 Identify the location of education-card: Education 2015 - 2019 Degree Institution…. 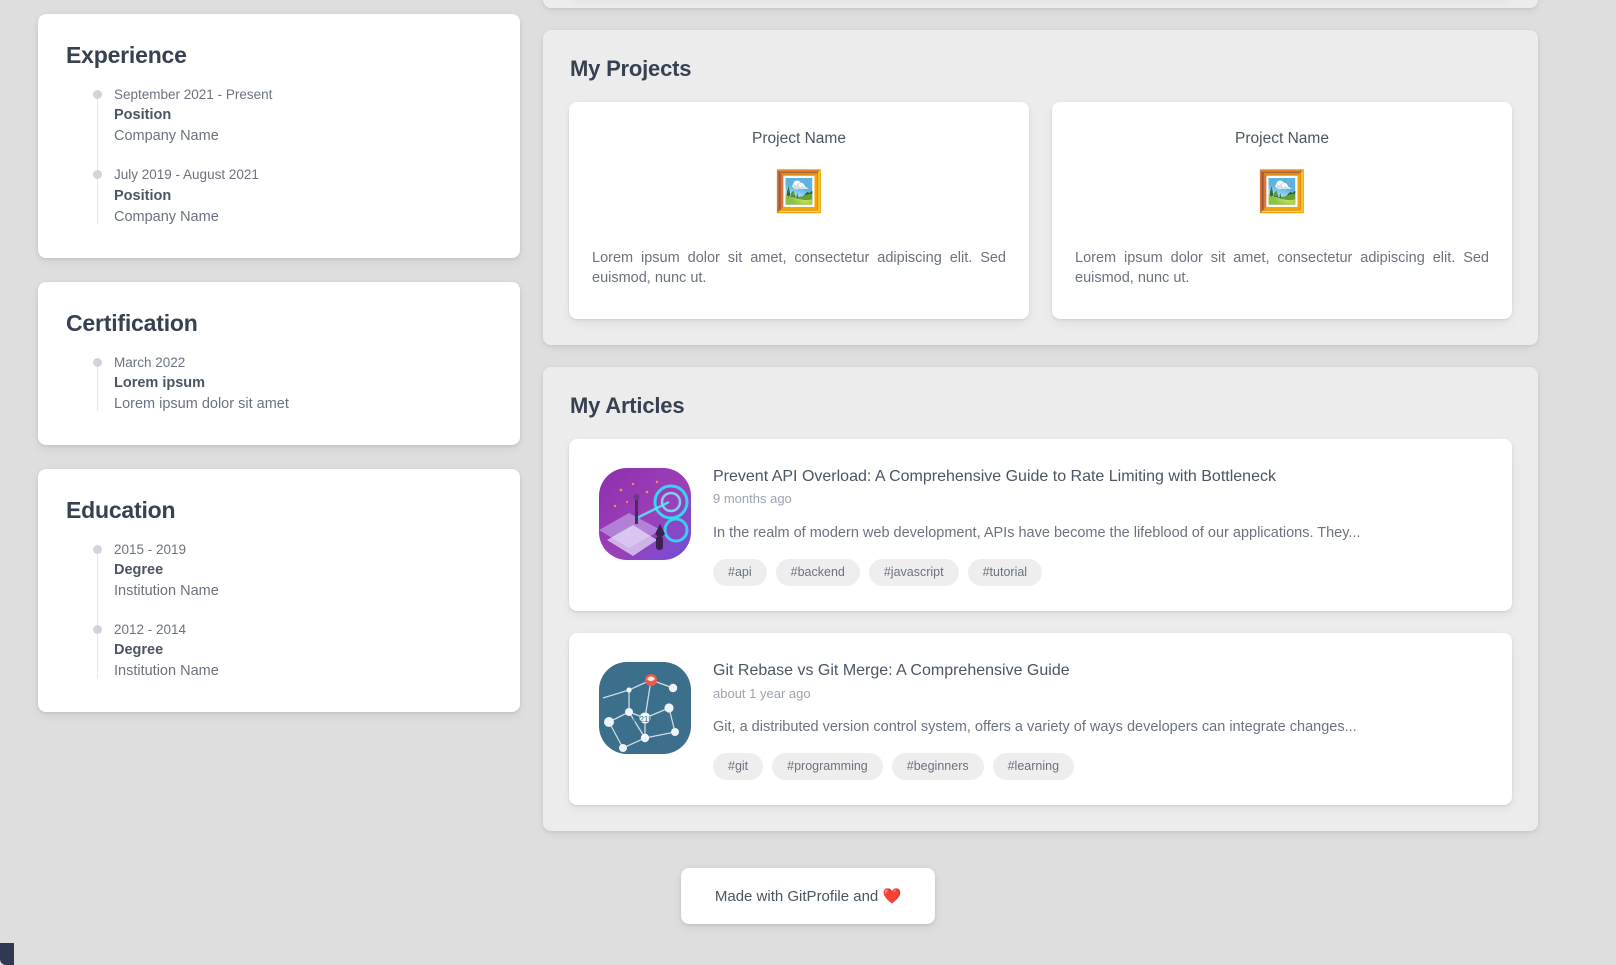
(279, 590).